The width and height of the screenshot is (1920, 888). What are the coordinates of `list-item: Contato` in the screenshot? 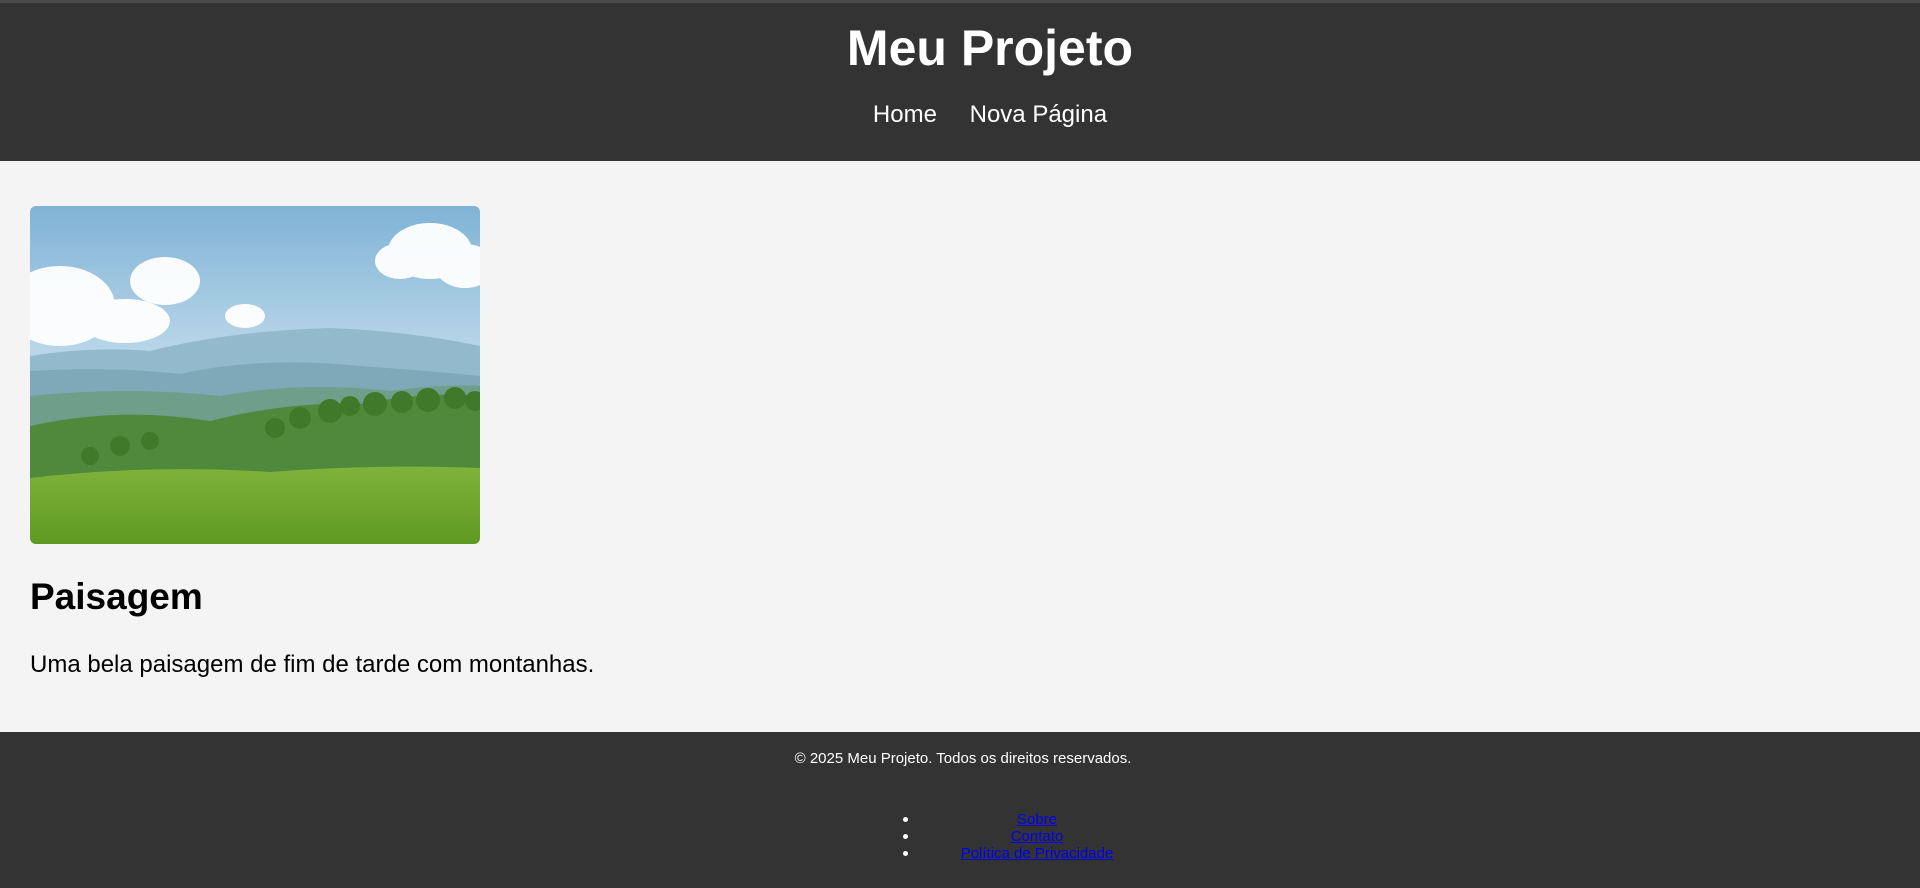 It's located at (960, 836).